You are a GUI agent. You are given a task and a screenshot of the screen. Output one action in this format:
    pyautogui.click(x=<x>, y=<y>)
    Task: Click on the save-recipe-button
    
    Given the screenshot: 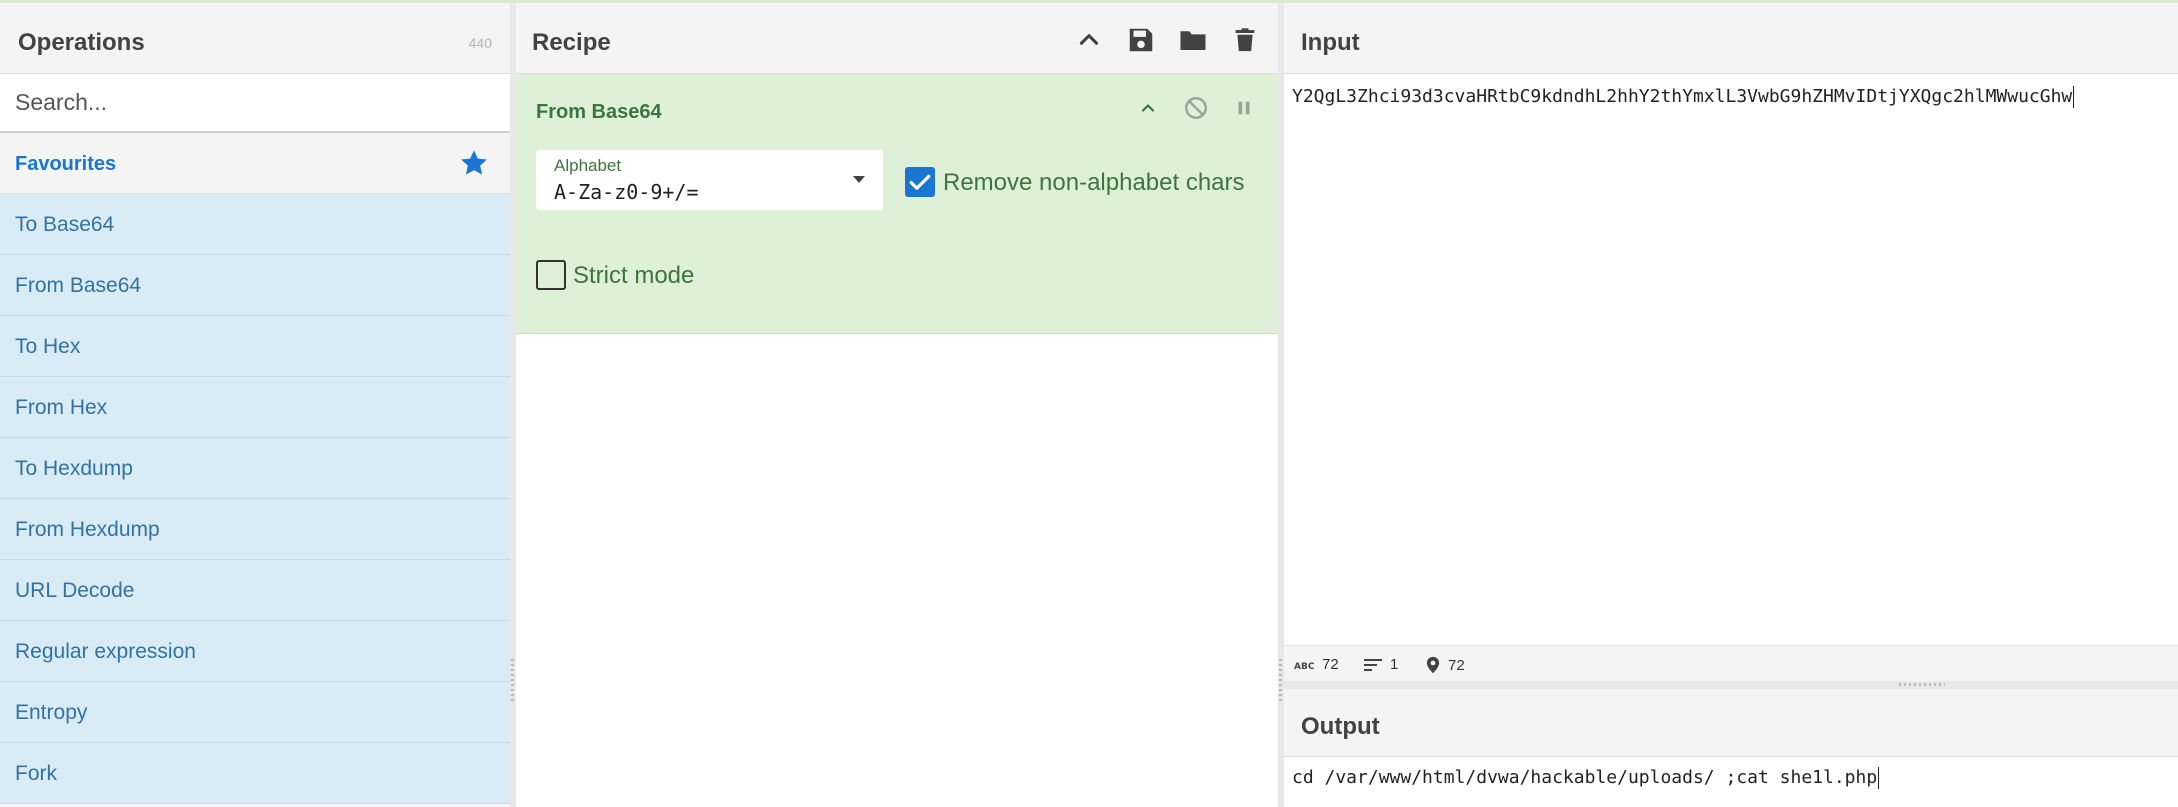 What is the action you would take?
    pyautogui.click(x=1141, y=40)
    